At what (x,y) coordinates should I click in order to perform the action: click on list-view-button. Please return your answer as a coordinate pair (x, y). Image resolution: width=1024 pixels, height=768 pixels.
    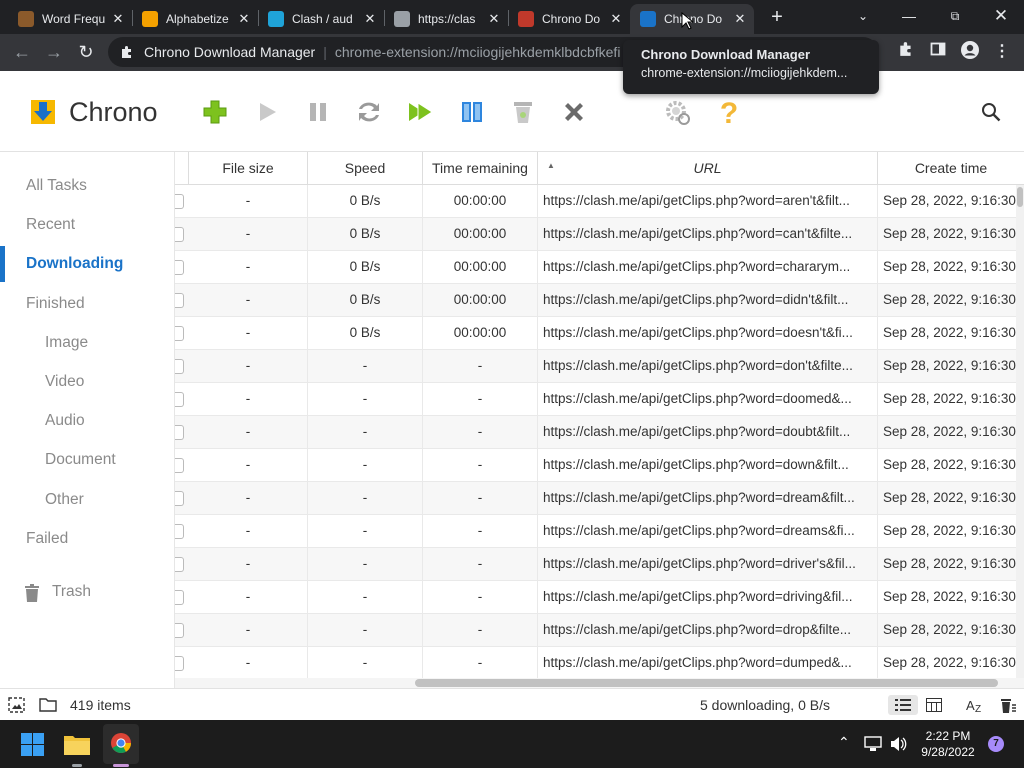
    Looking at the image, I should click on (903, 705).